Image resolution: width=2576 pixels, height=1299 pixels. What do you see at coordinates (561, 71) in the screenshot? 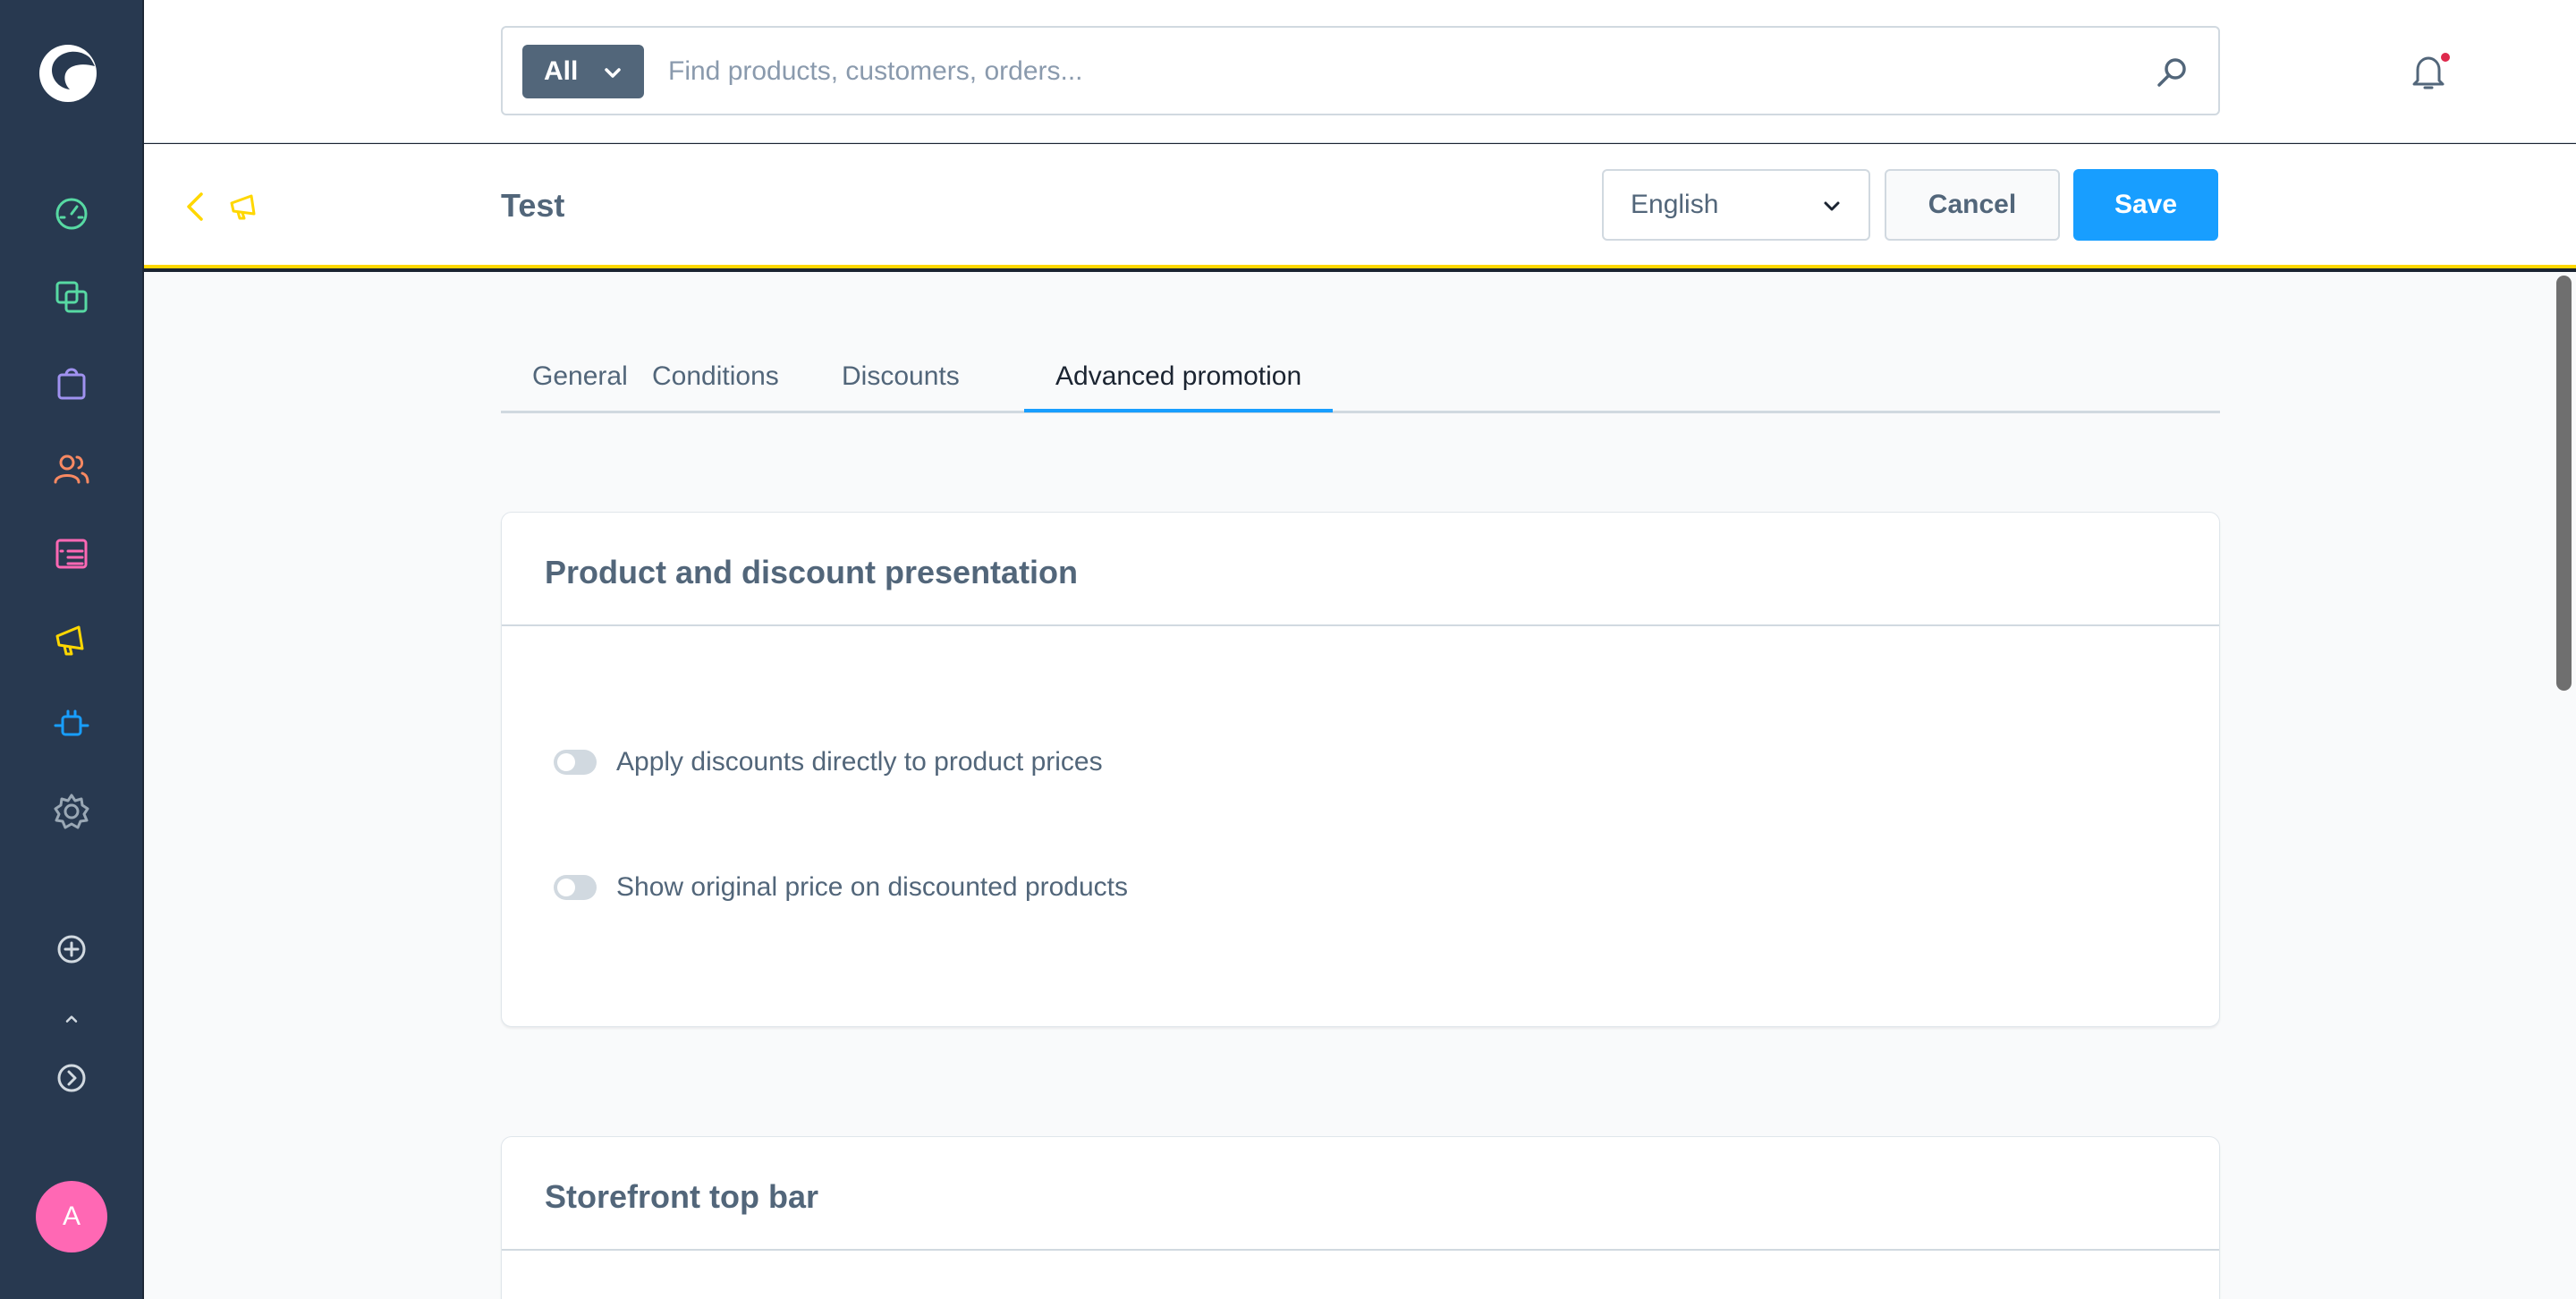
I see `search-type-label: All` at bounding box center [561, 71].